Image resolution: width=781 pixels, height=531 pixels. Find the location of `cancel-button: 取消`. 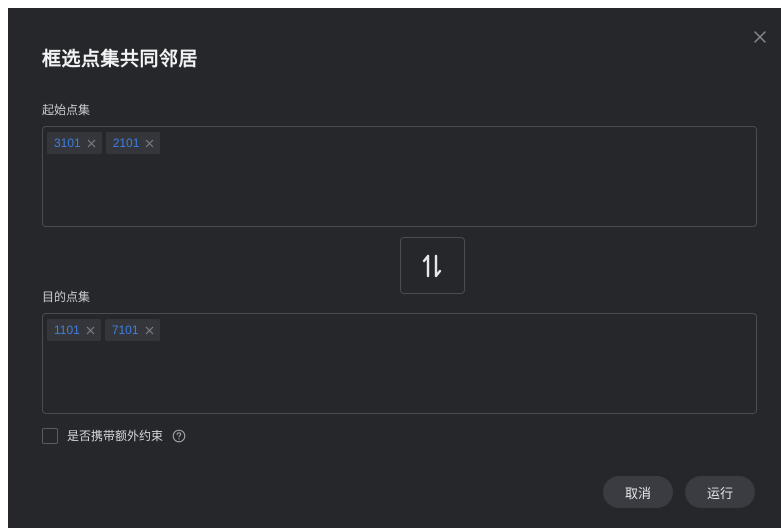

cancel-button: 取消 is located at coordinates (638, 492).